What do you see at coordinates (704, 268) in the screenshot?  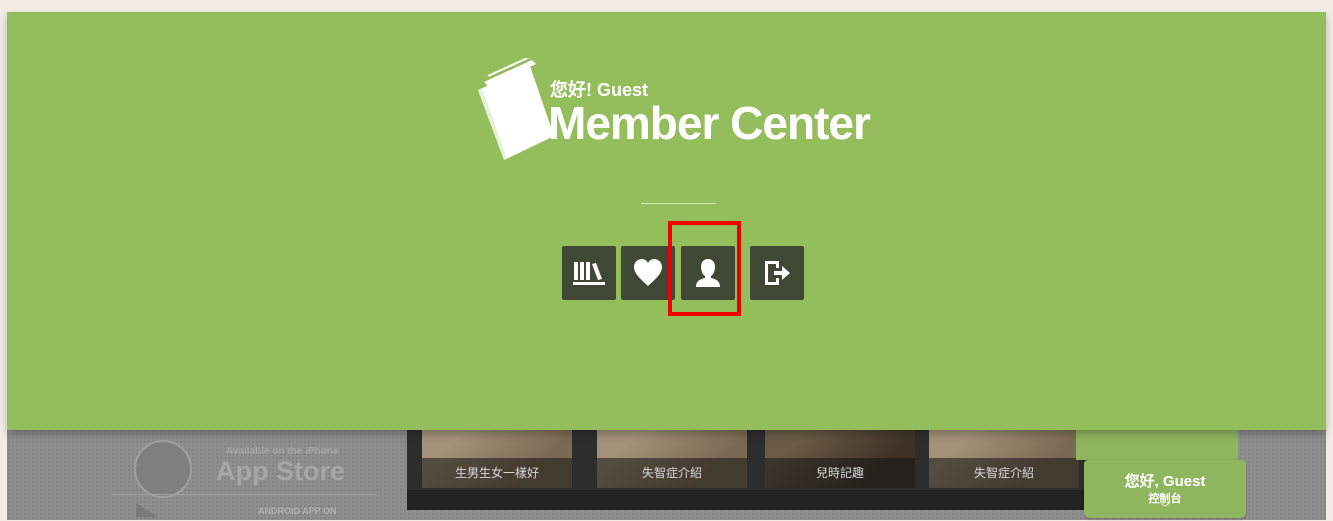 I see `highlight-box` at bounding box center [704, 268].